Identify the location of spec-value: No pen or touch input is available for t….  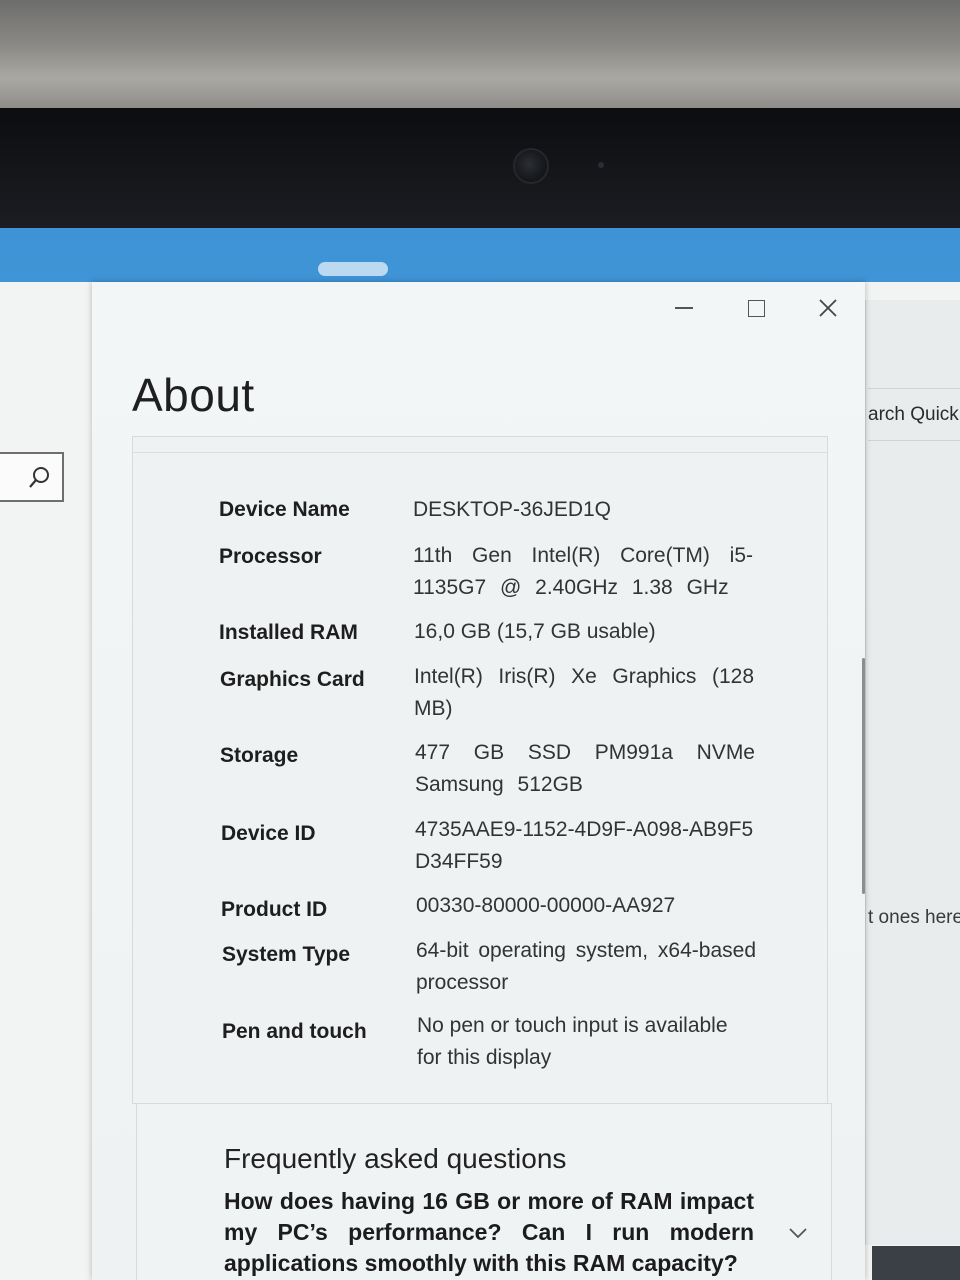
(587, 1042).